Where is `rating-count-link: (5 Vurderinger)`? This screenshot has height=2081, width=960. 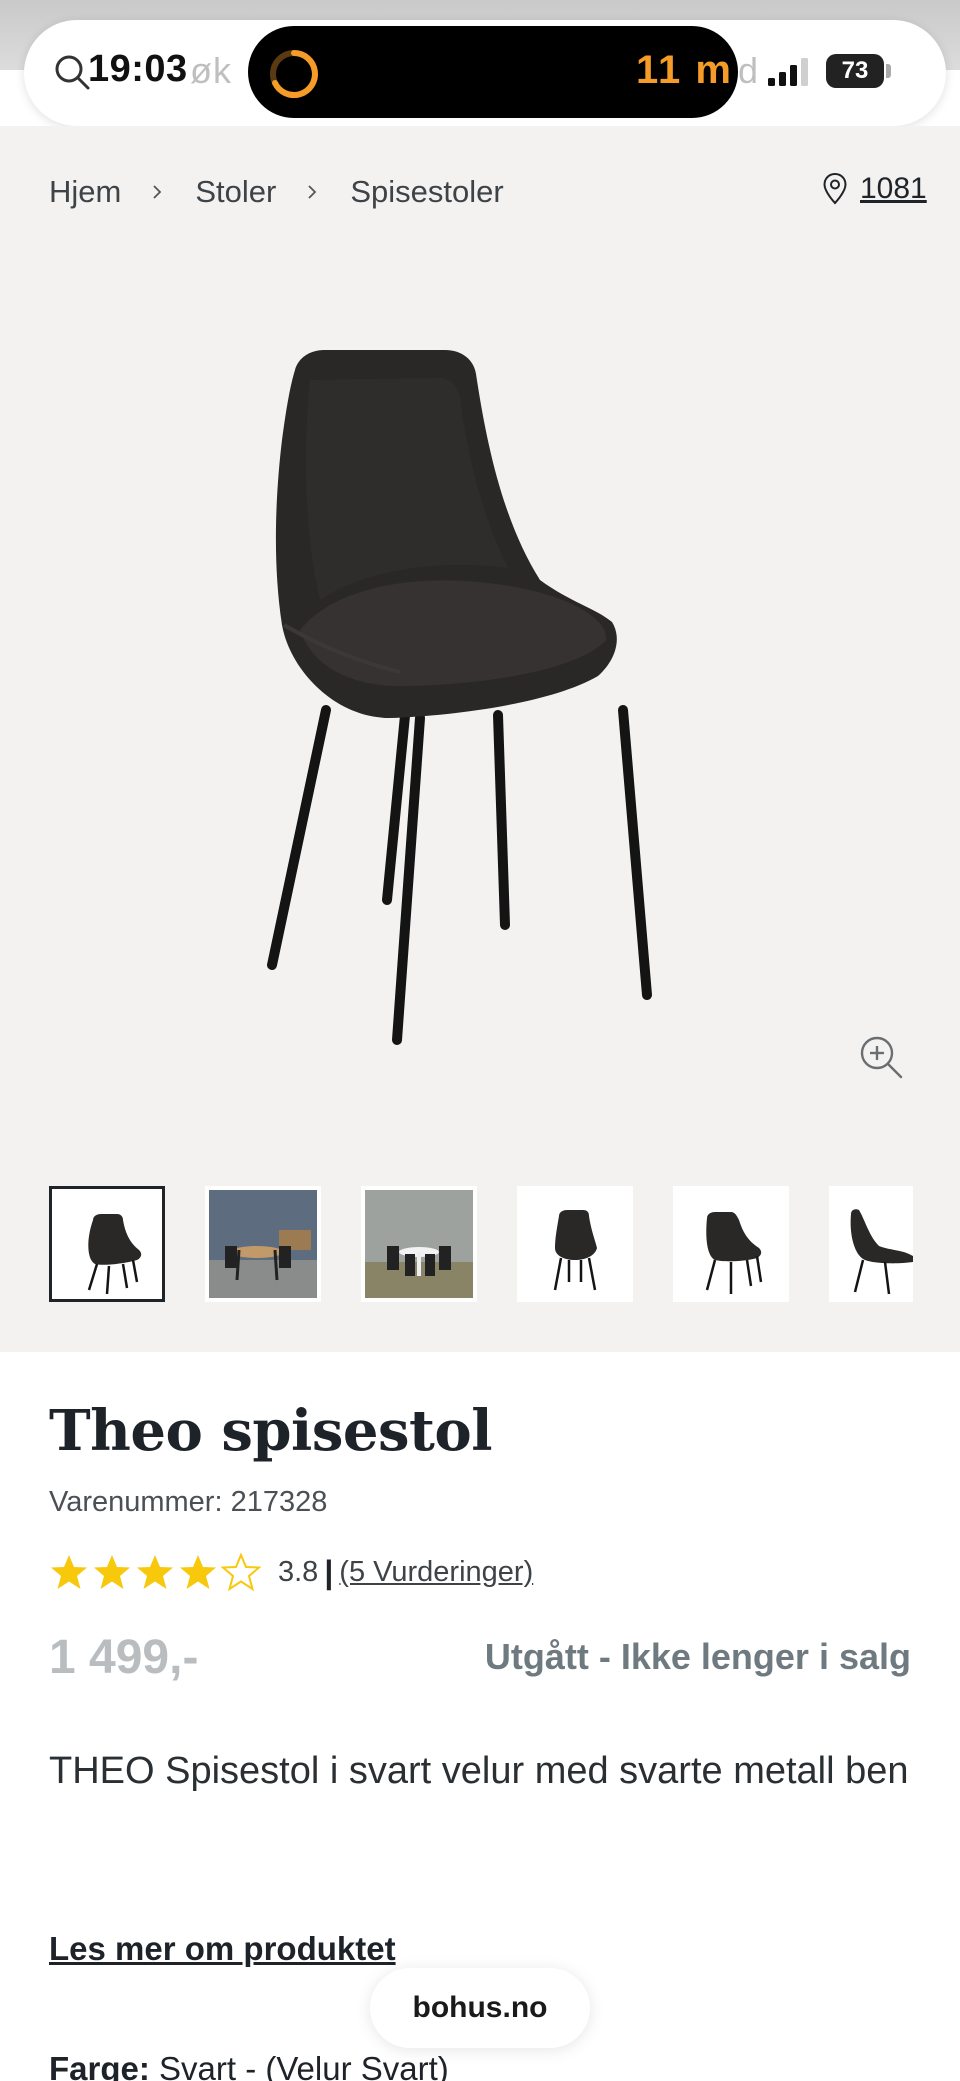
rating-count-link: (5 Vurderinger) is located at coordinates (436, 1572).